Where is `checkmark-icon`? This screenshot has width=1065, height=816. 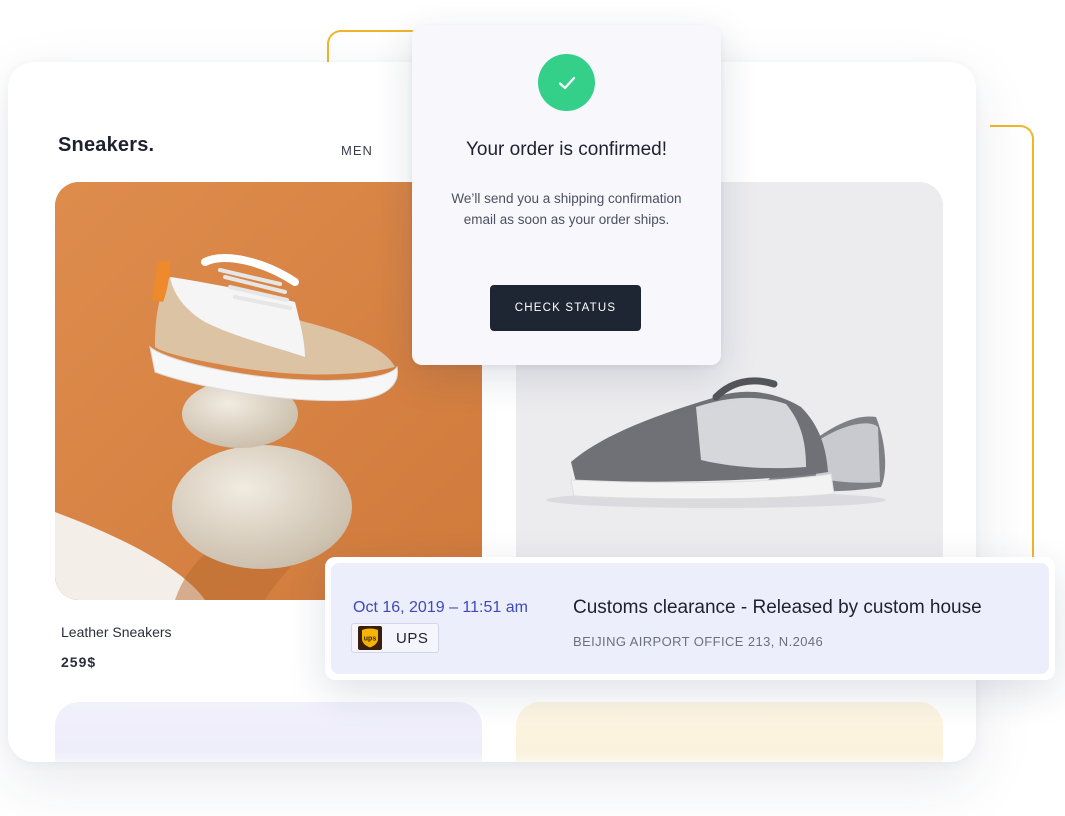 checkmark-icon is located at coordinates (566, 82).